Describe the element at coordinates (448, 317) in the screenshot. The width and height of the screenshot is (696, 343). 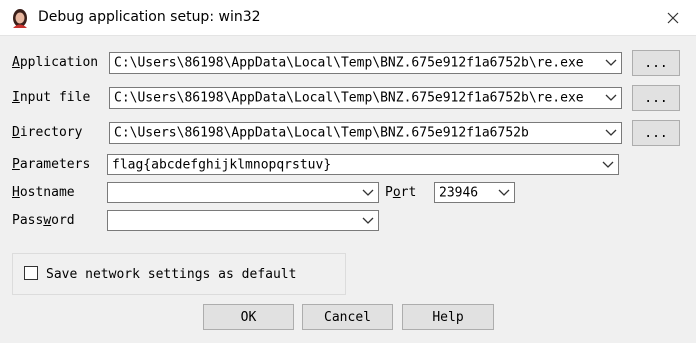
I see `help-button: Help` at that location.